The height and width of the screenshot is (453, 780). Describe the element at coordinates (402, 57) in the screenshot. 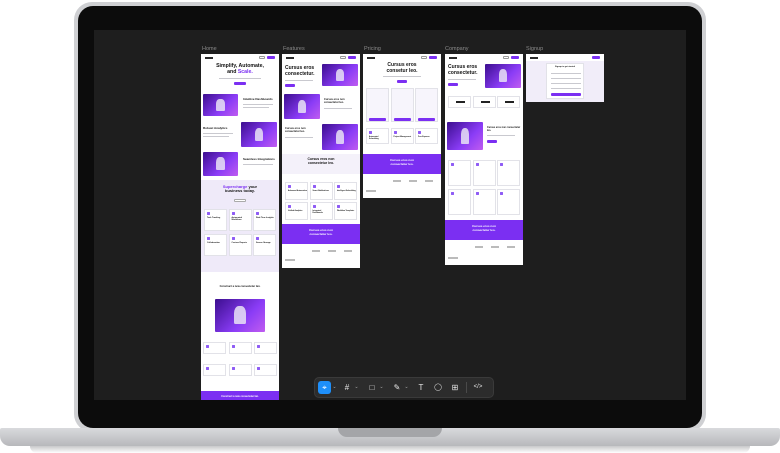

I see `pricing-nav` at that location.